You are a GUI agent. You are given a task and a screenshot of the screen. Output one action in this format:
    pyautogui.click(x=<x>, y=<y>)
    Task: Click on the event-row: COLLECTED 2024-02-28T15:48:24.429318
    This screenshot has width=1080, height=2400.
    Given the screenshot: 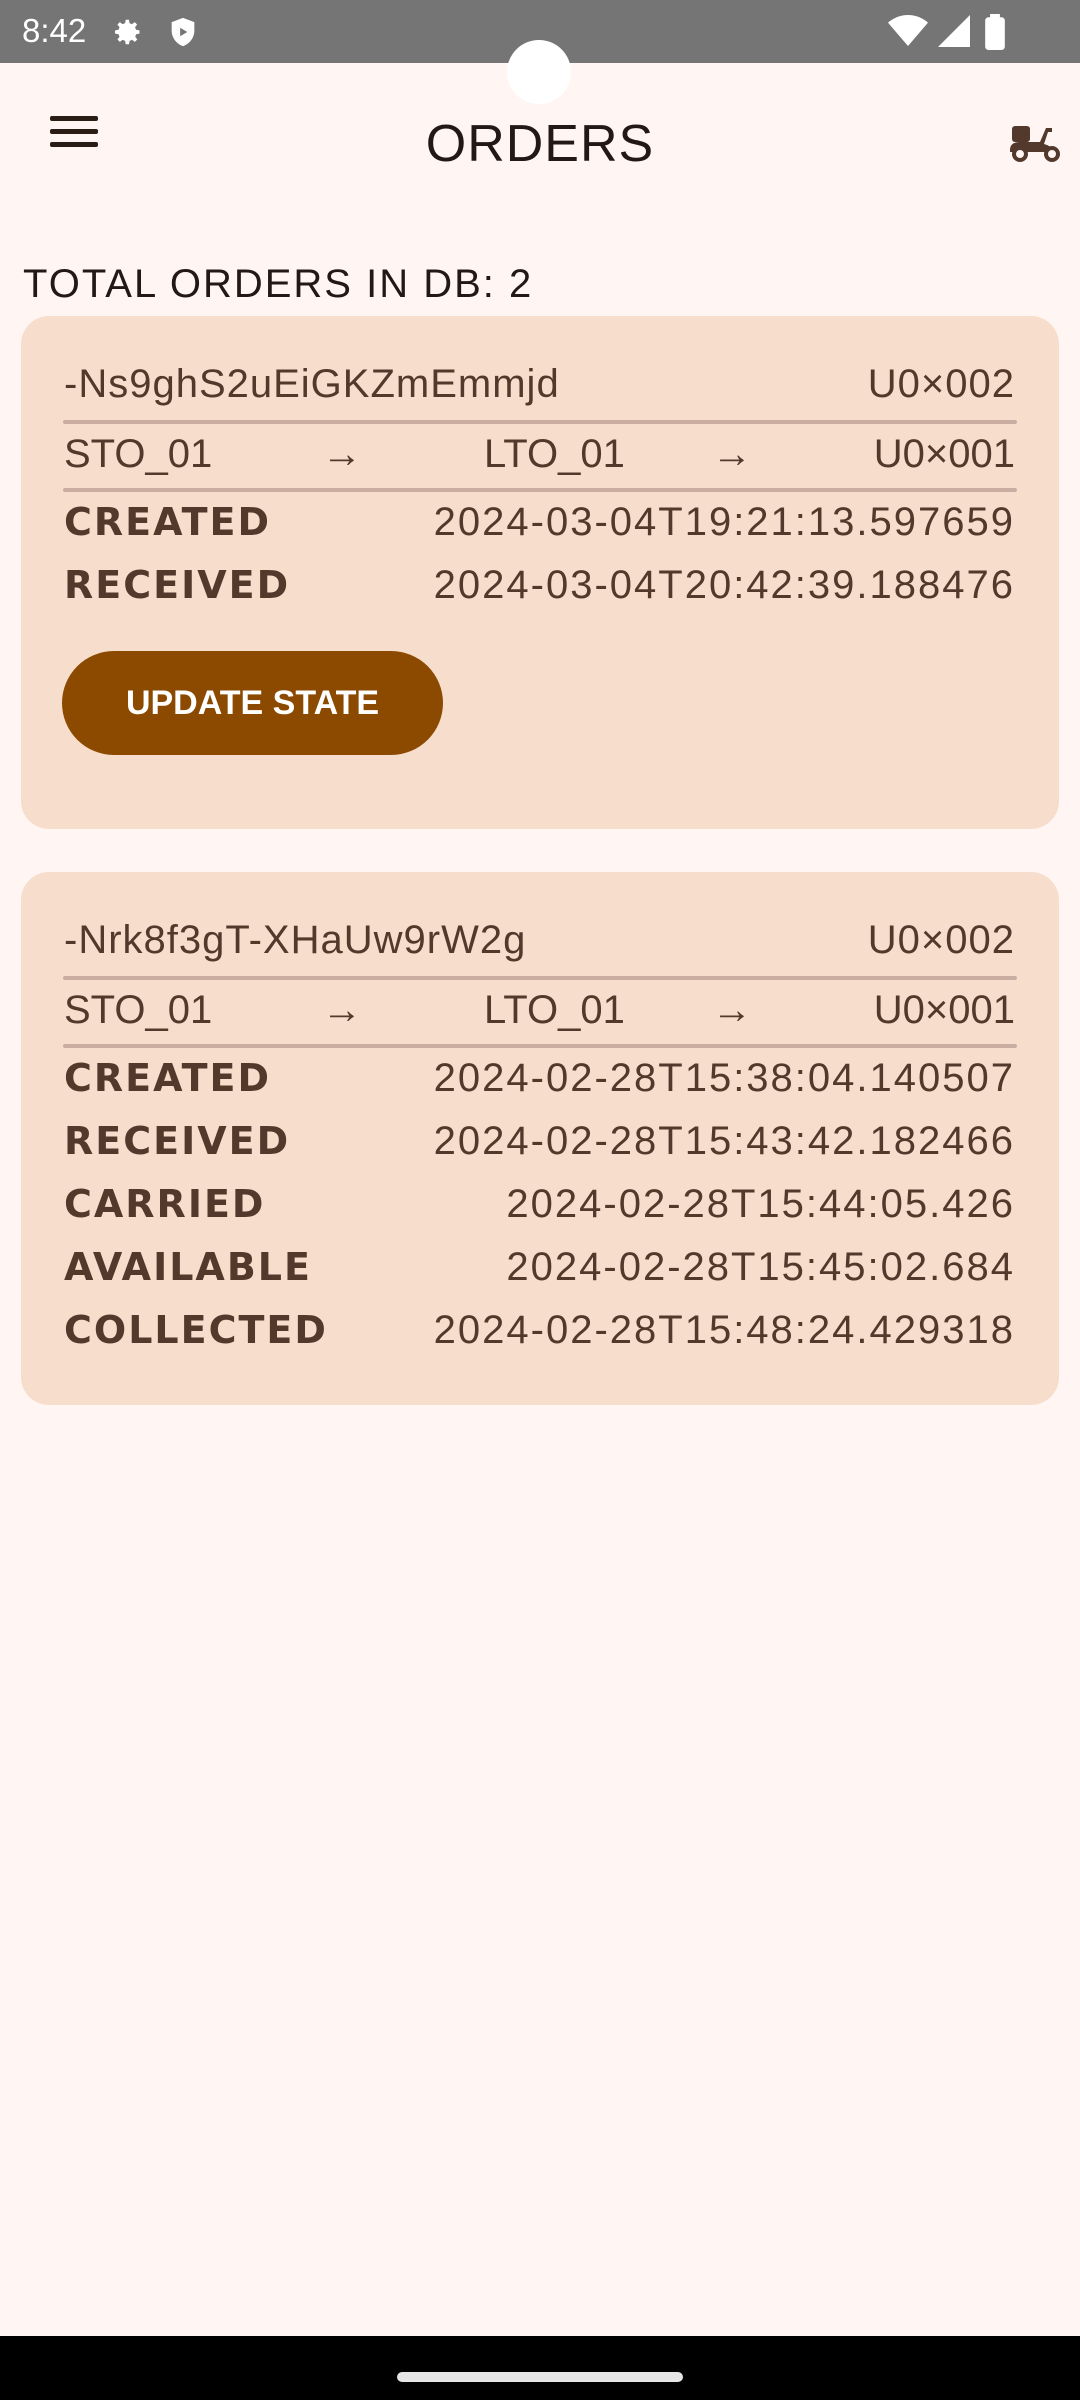 What is the action you would take?
    pyautogui.click(x=539, y=1330)
    